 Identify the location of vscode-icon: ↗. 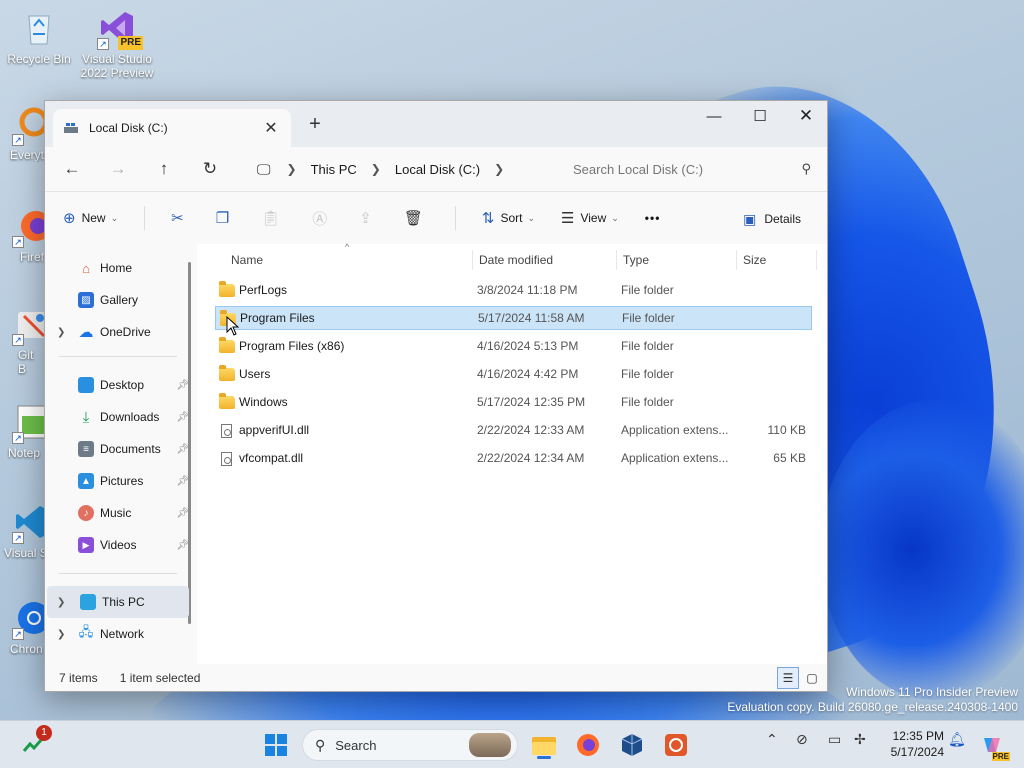
(28, 523).